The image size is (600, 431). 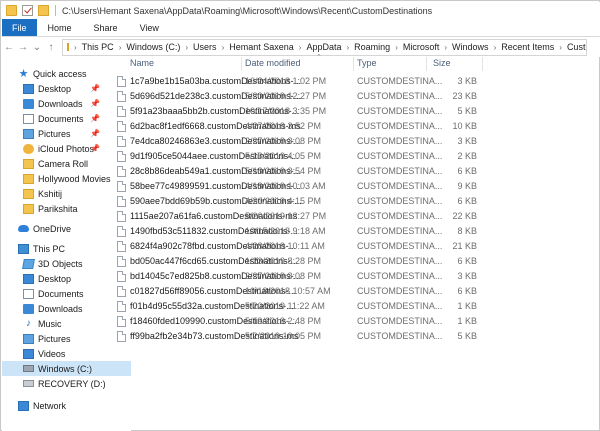 What do you see at coordinates (37, 47) in the screenshot?
I see `recent-locations-button: ⌄` at bounding box center [37, 47].